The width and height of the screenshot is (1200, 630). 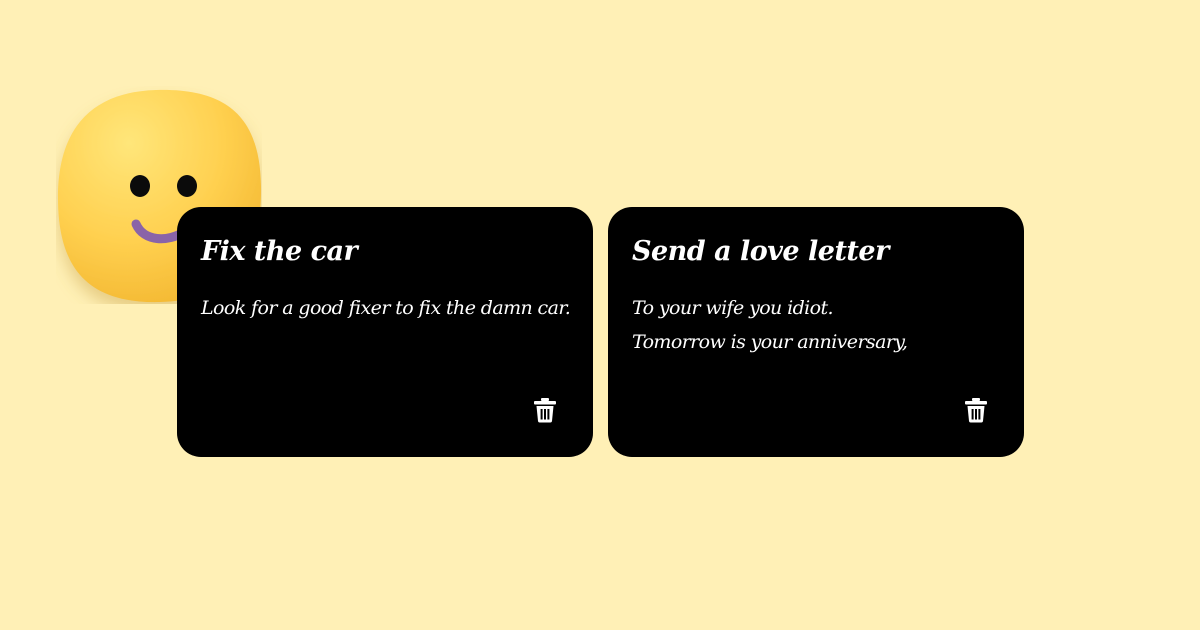 I want to click on note-title: Send a love letter, so click(x=760, y=251).